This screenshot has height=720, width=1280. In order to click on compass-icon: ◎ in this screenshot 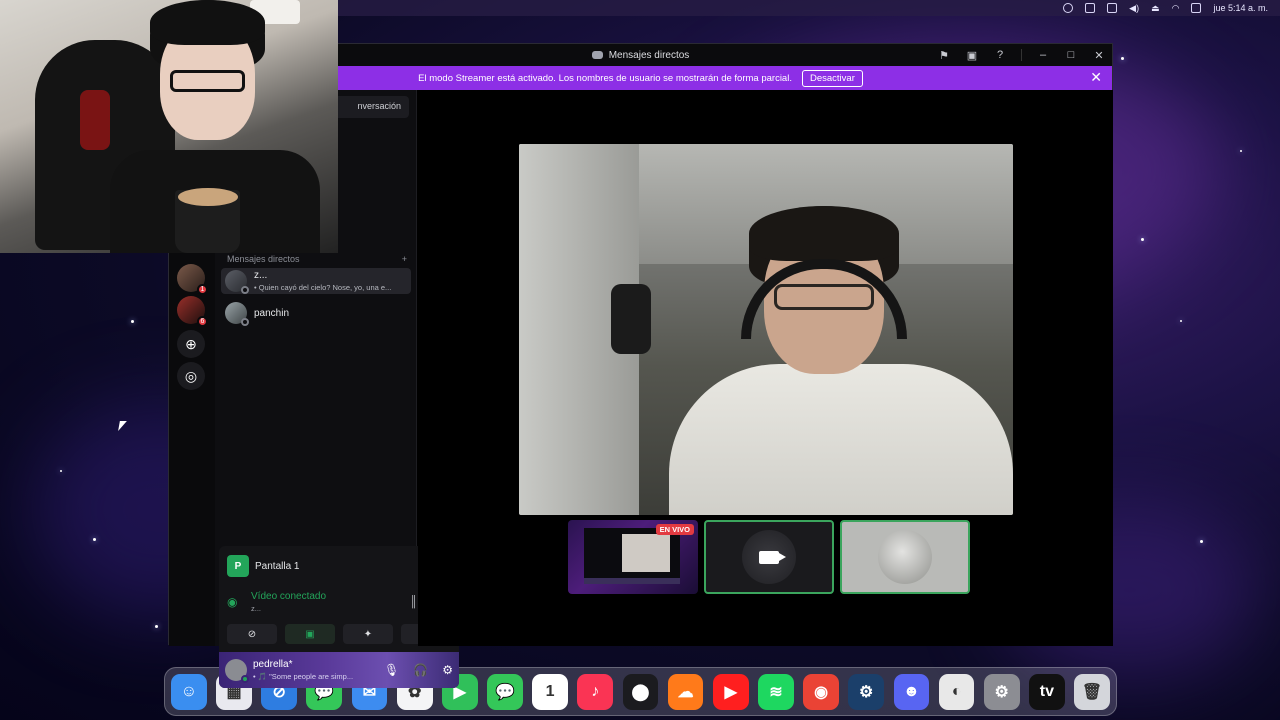, I will do `click(191, 375)`.